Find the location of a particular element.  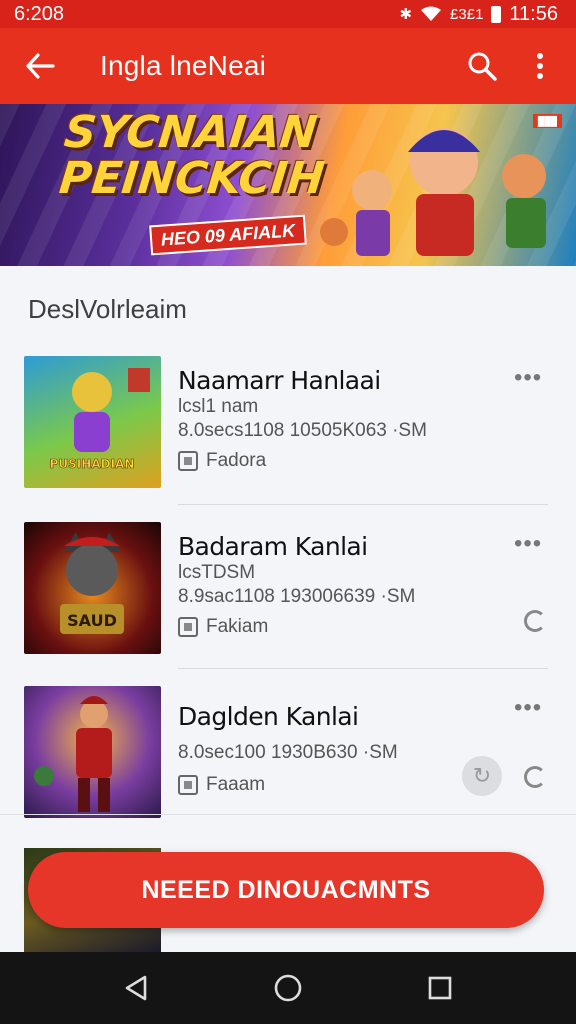

system-nav-bar is located at coordinates (288, 988).